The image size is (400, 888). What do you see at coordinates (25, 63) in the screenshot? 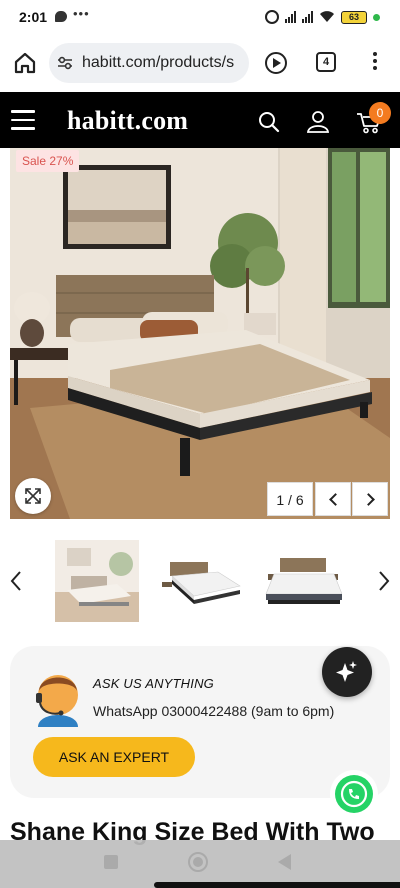
I see `home-icon` at bounding box center [25, 63].